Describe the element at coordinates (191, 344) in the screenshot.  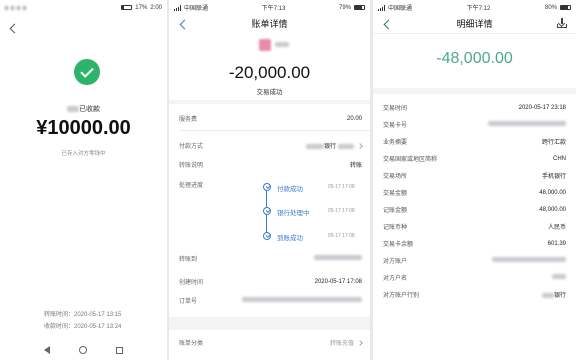
I see `bill-category-label: 账单分类` at that location.